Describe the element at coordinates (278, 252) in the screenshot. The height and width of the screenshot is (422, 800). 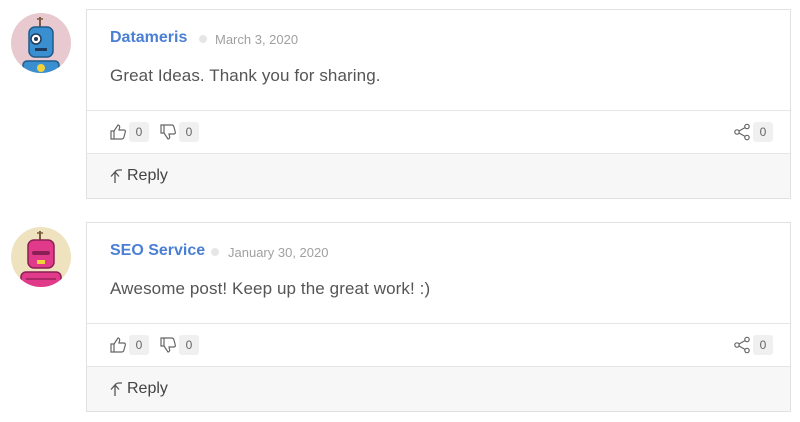
I see `comment-date: January 30, 2020` at that location.